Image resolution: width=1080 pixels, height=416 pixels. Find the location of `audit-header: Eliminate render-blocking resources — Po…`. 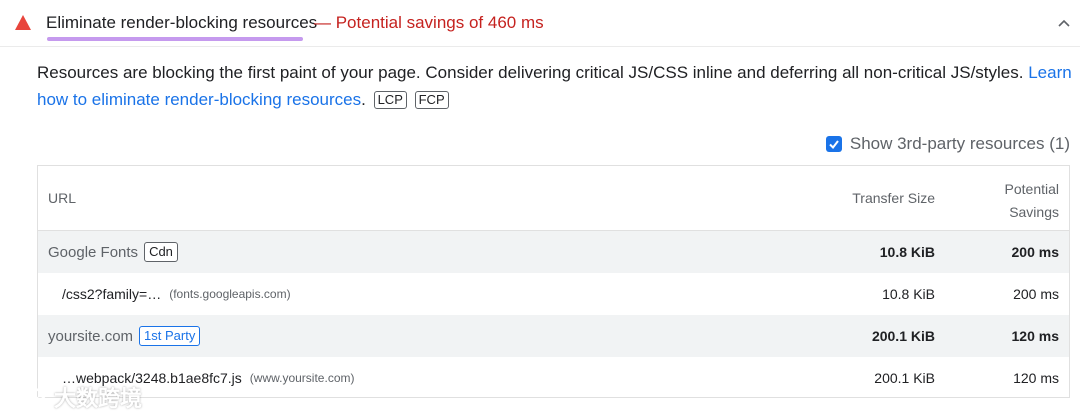

audit-header: Eliminate render-blocking resources — Po… is located at coordinates (540, 23).